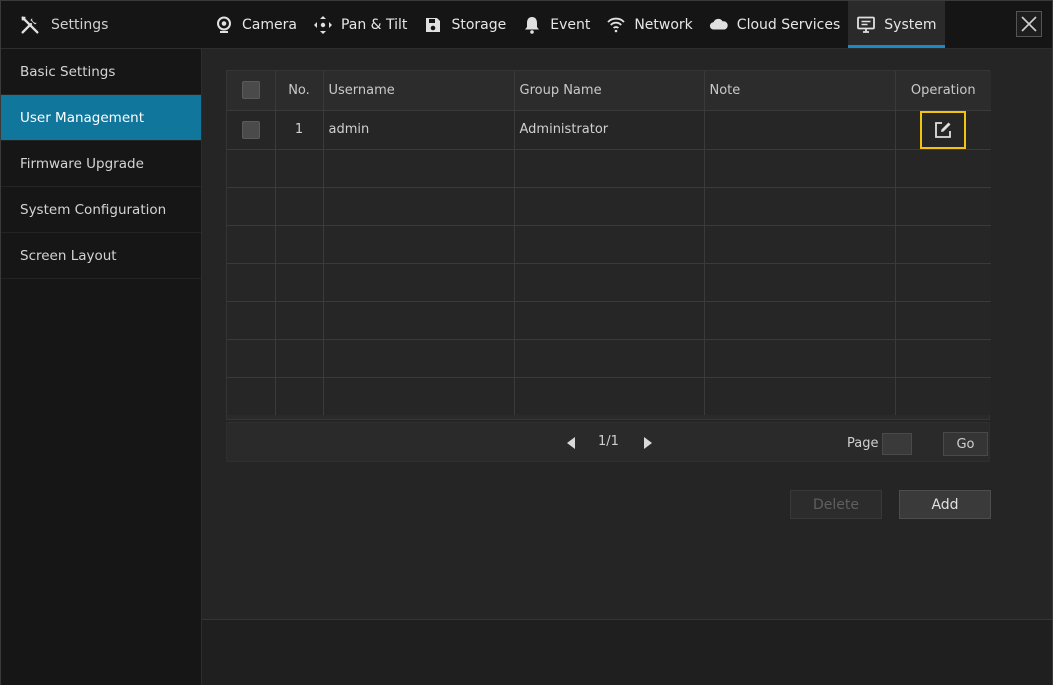  Describe the element at coordinates (322, 24) in the screenshot. I see `pan-tilt-icon` at that location.